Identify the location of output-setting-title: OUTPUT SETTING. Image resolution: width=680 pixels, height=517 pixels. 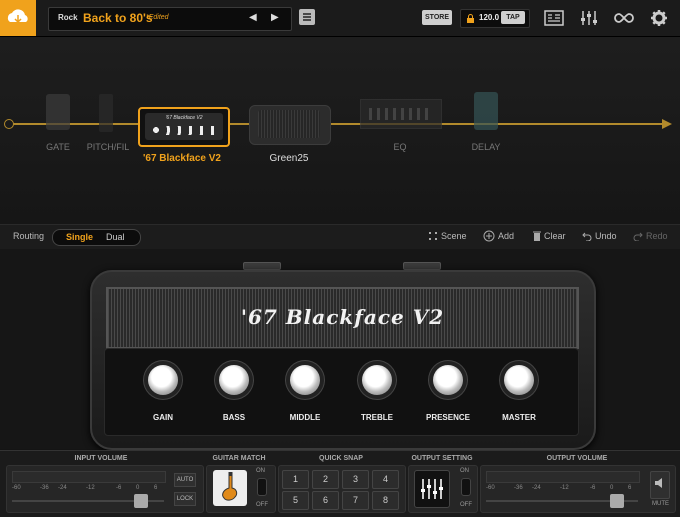
(442, 458).